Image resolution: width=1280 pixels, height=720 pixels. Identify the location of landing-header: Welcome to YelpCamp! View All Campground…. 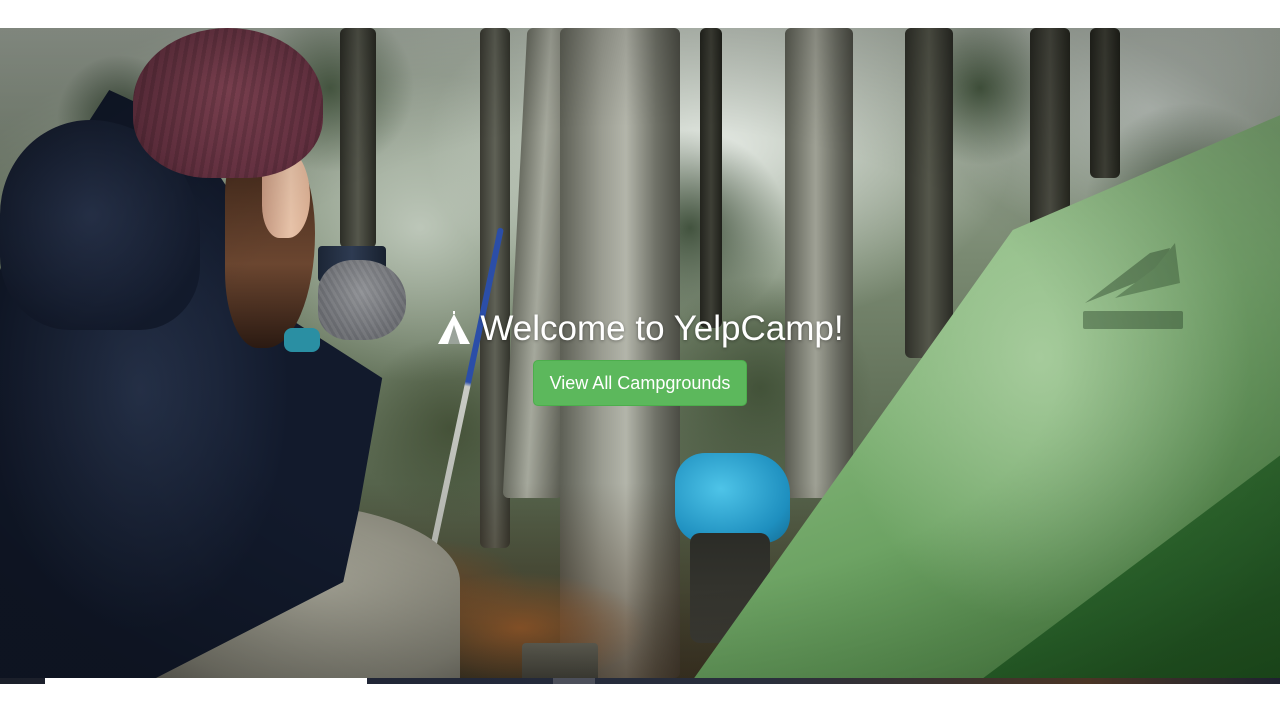
(640, 353).